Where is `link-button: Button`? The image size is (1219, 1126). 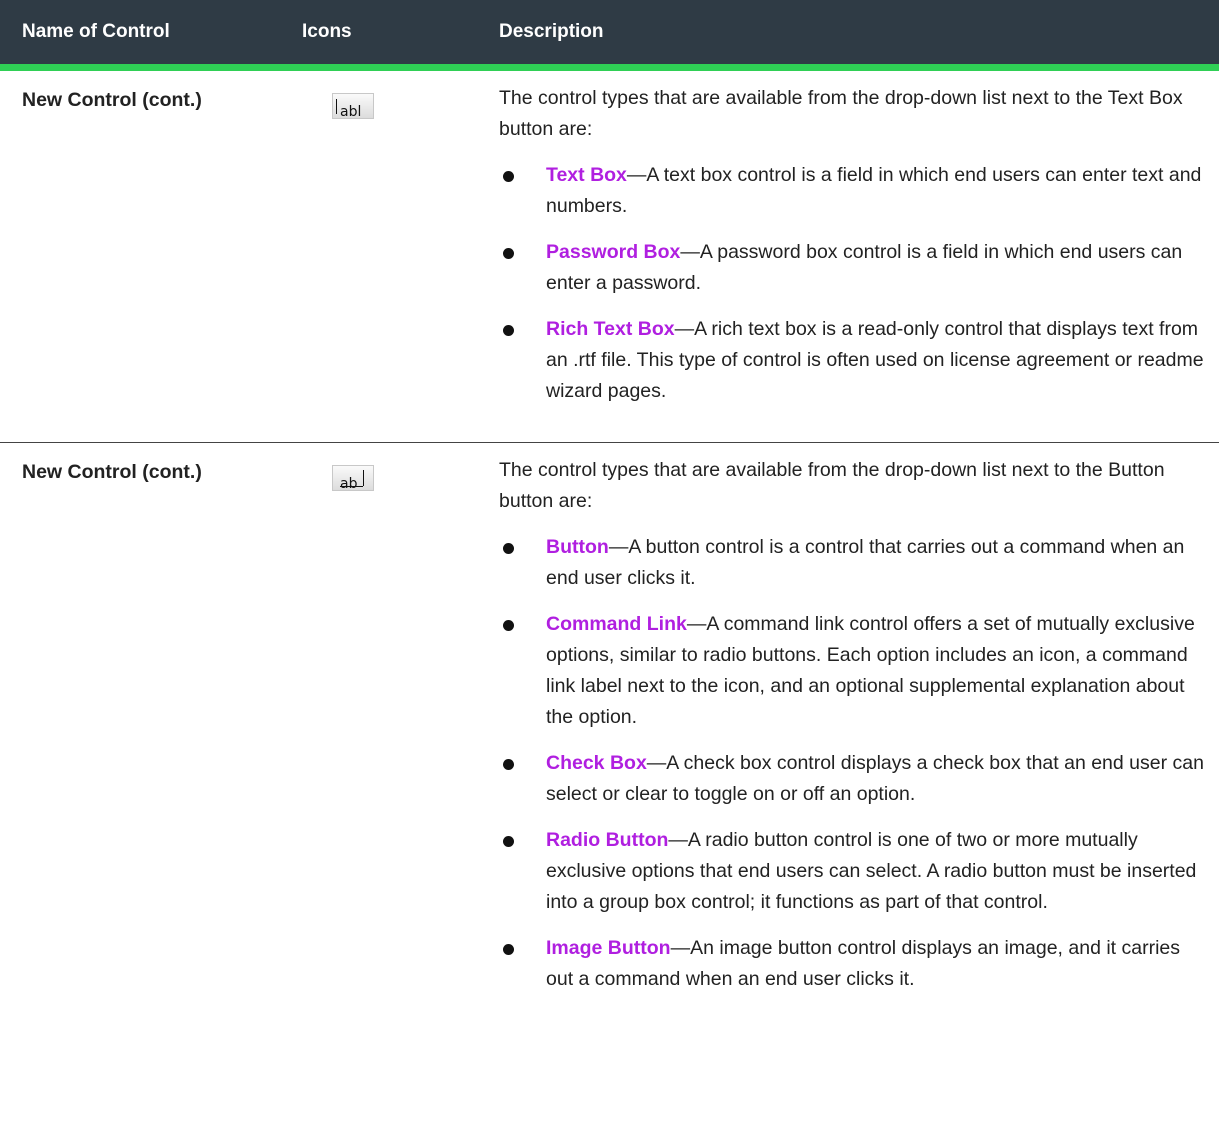
link-button: Button is located at coordinates (577, 547).